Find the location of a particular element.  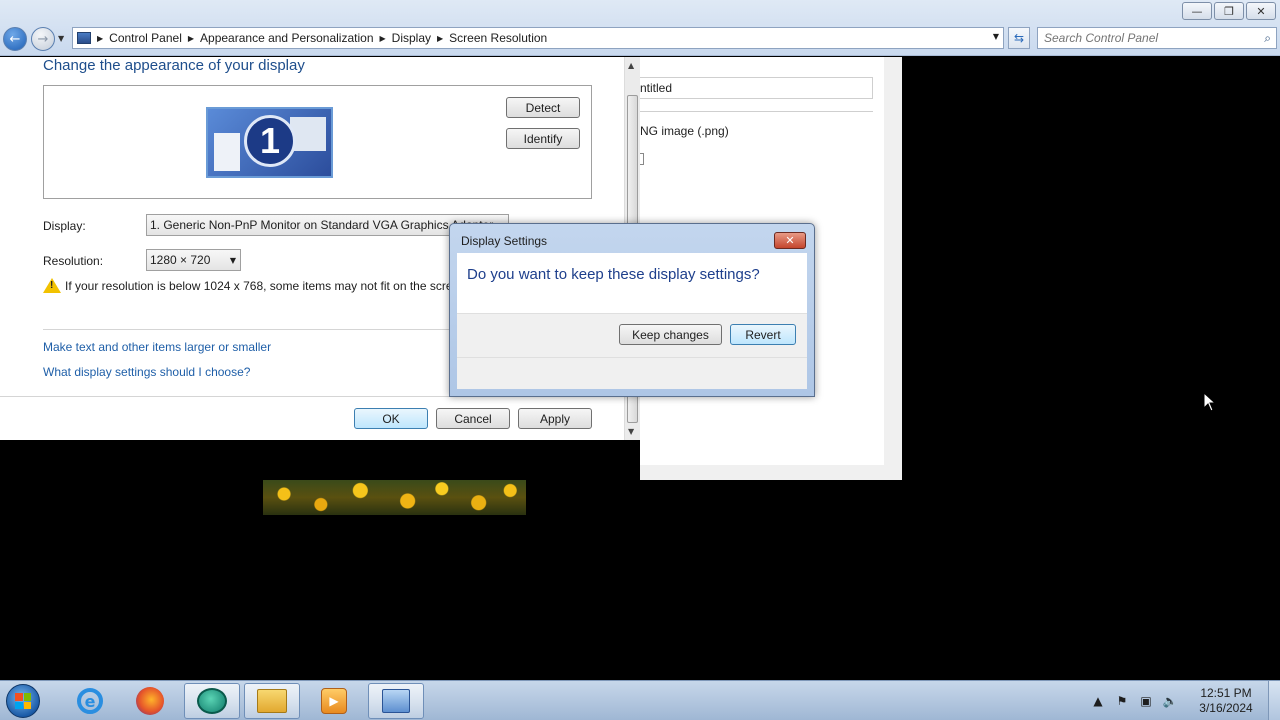

window-footer is located at coordinates (762, 472).